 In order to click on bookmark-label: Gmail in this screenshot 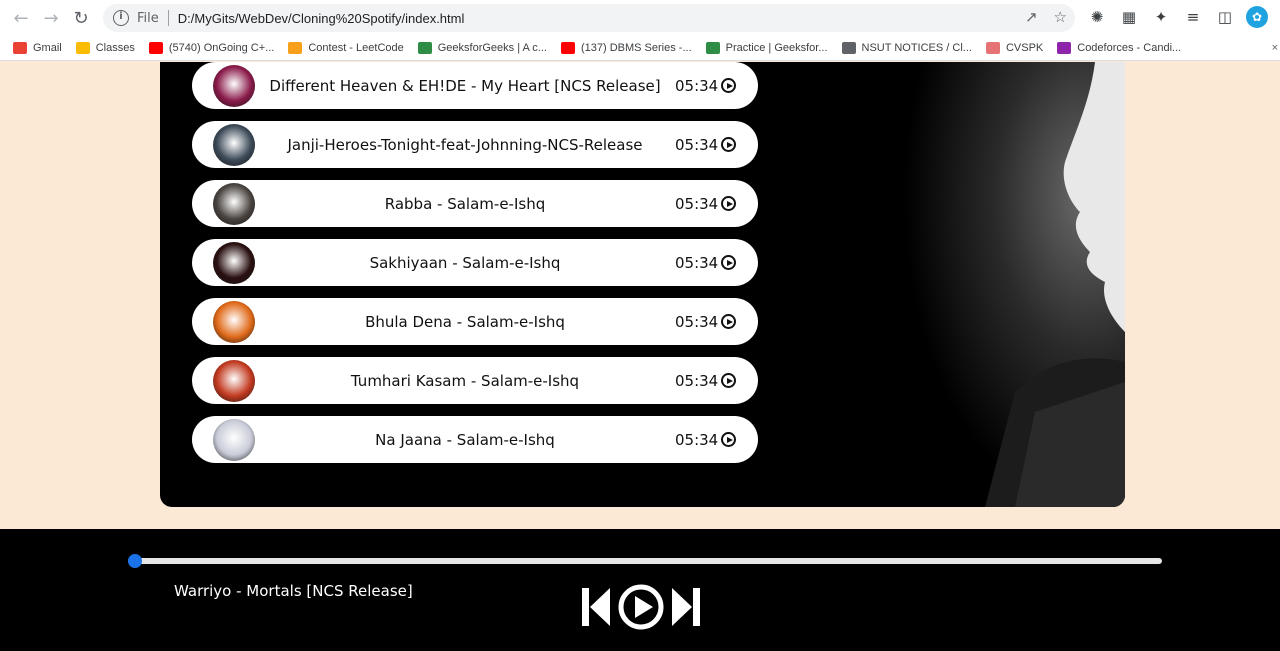, I will do `click(47, 48)`.